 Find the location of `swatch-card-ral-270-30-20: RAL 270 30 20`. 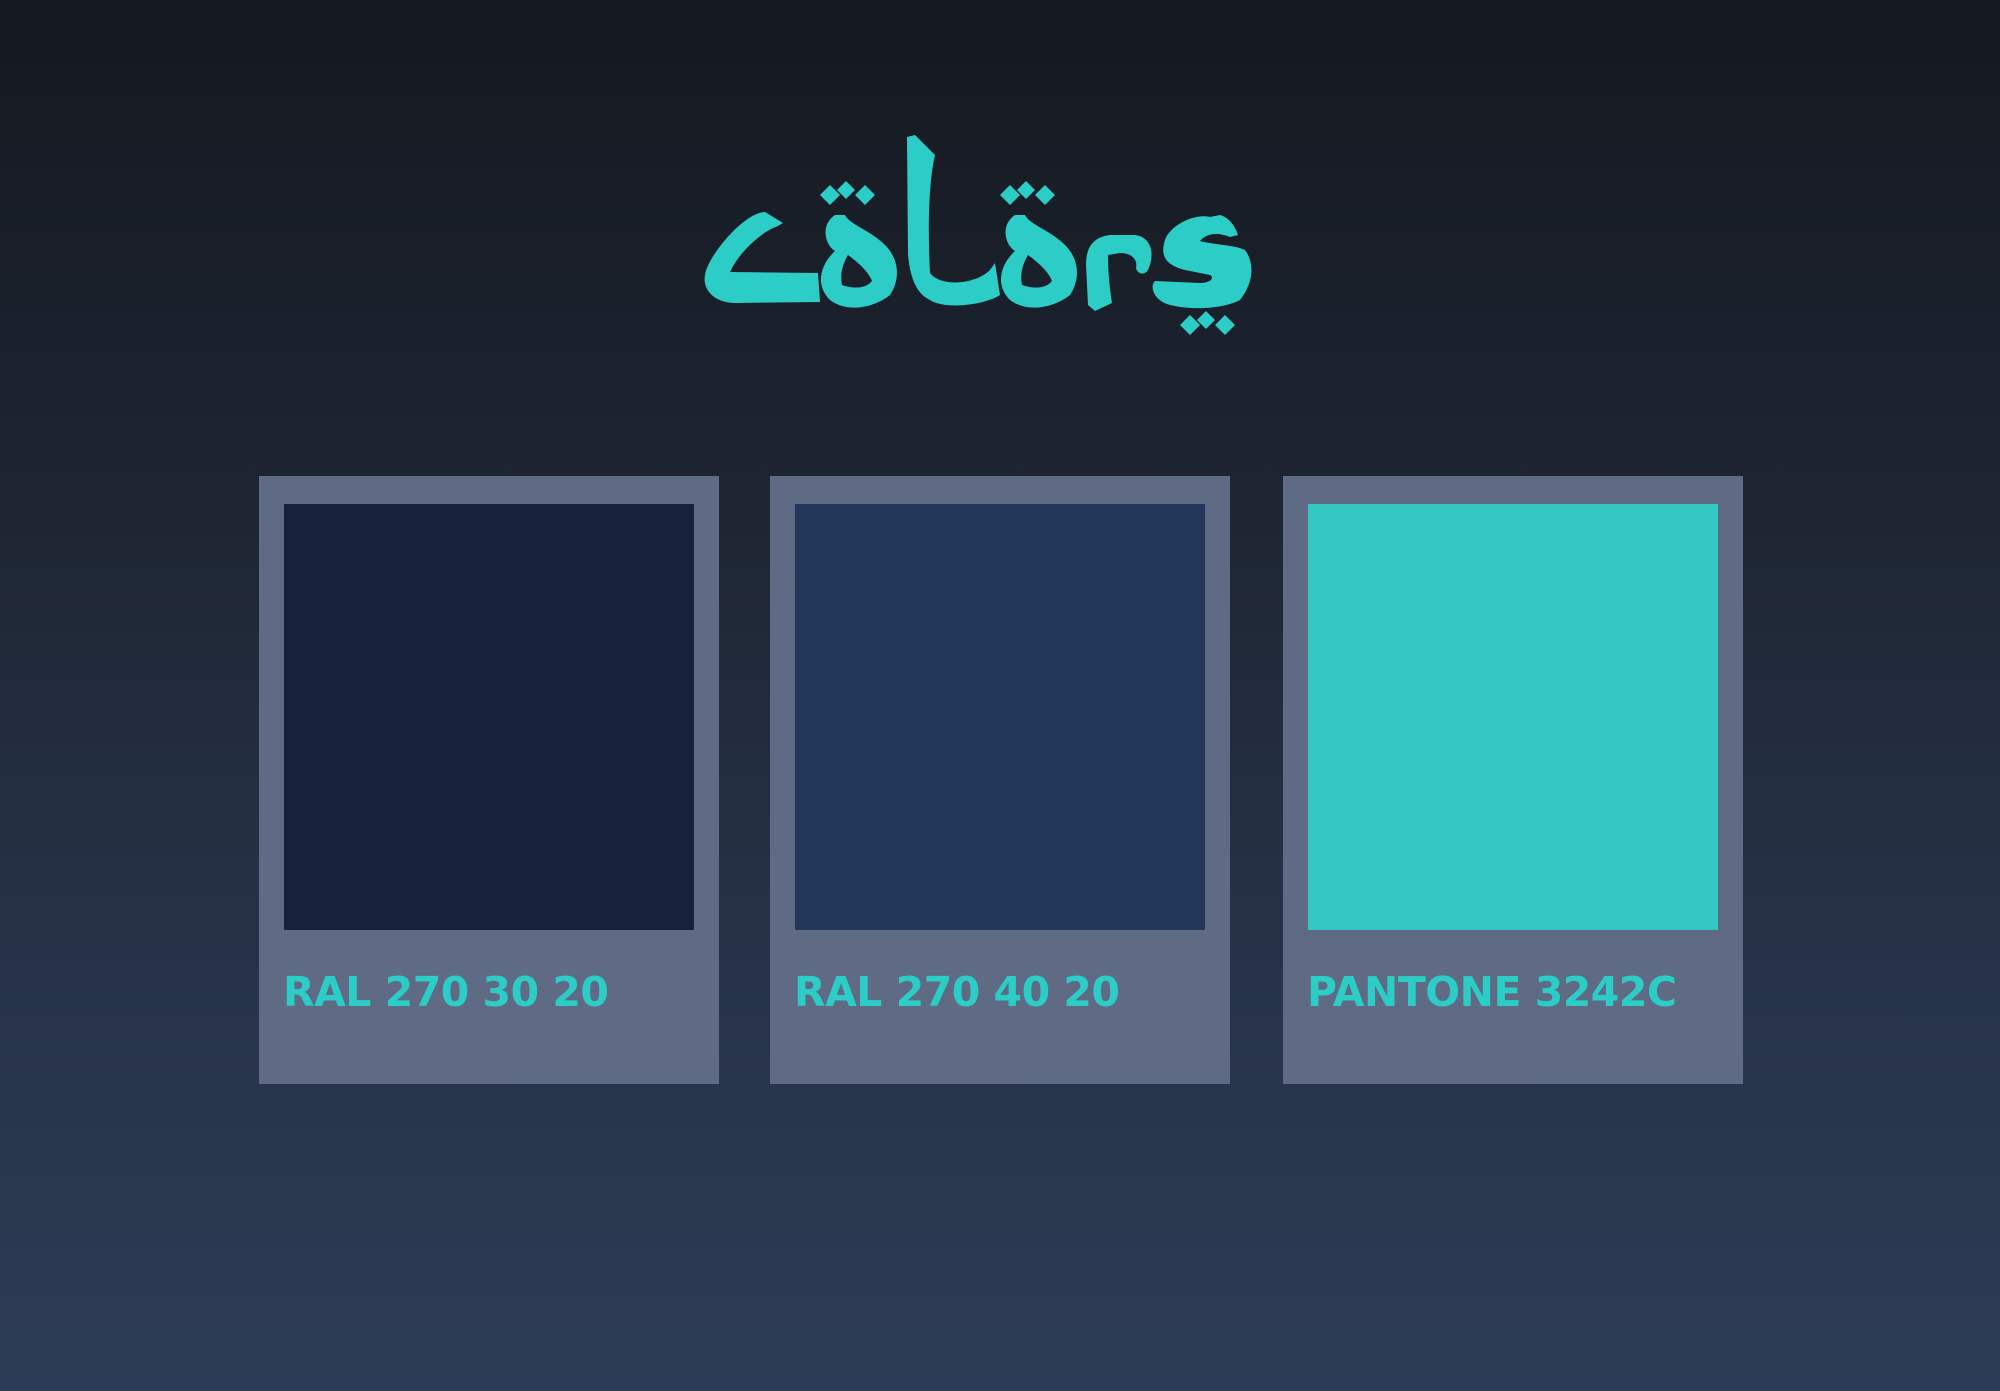

swatch-card-ral-270-30-20: RAL 270 30 20 is located at coordinates (489, 780).